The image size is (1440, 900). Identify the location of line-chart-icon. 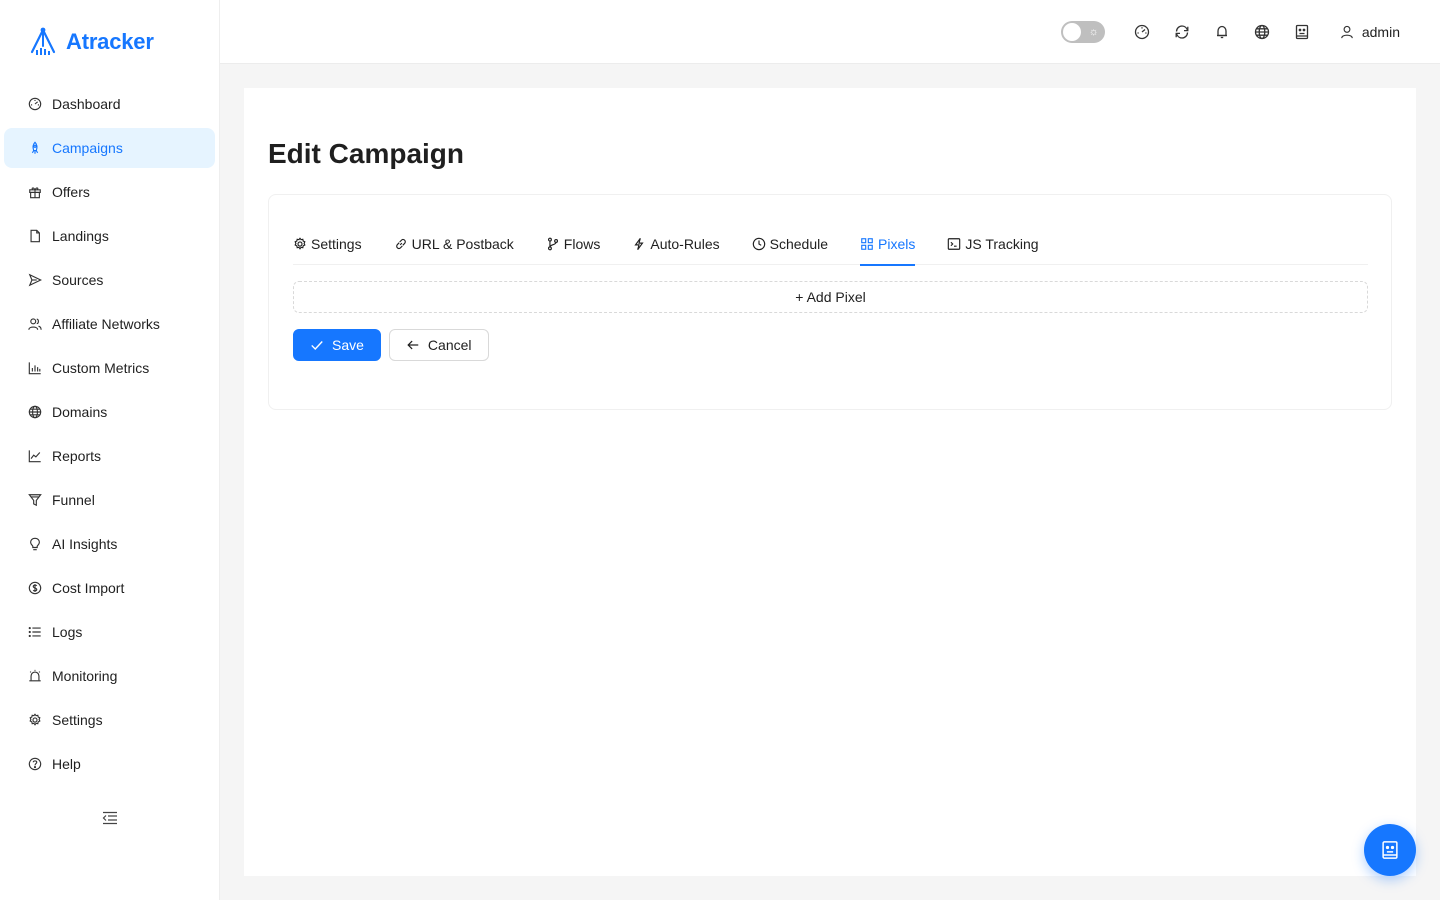
(35, 456).